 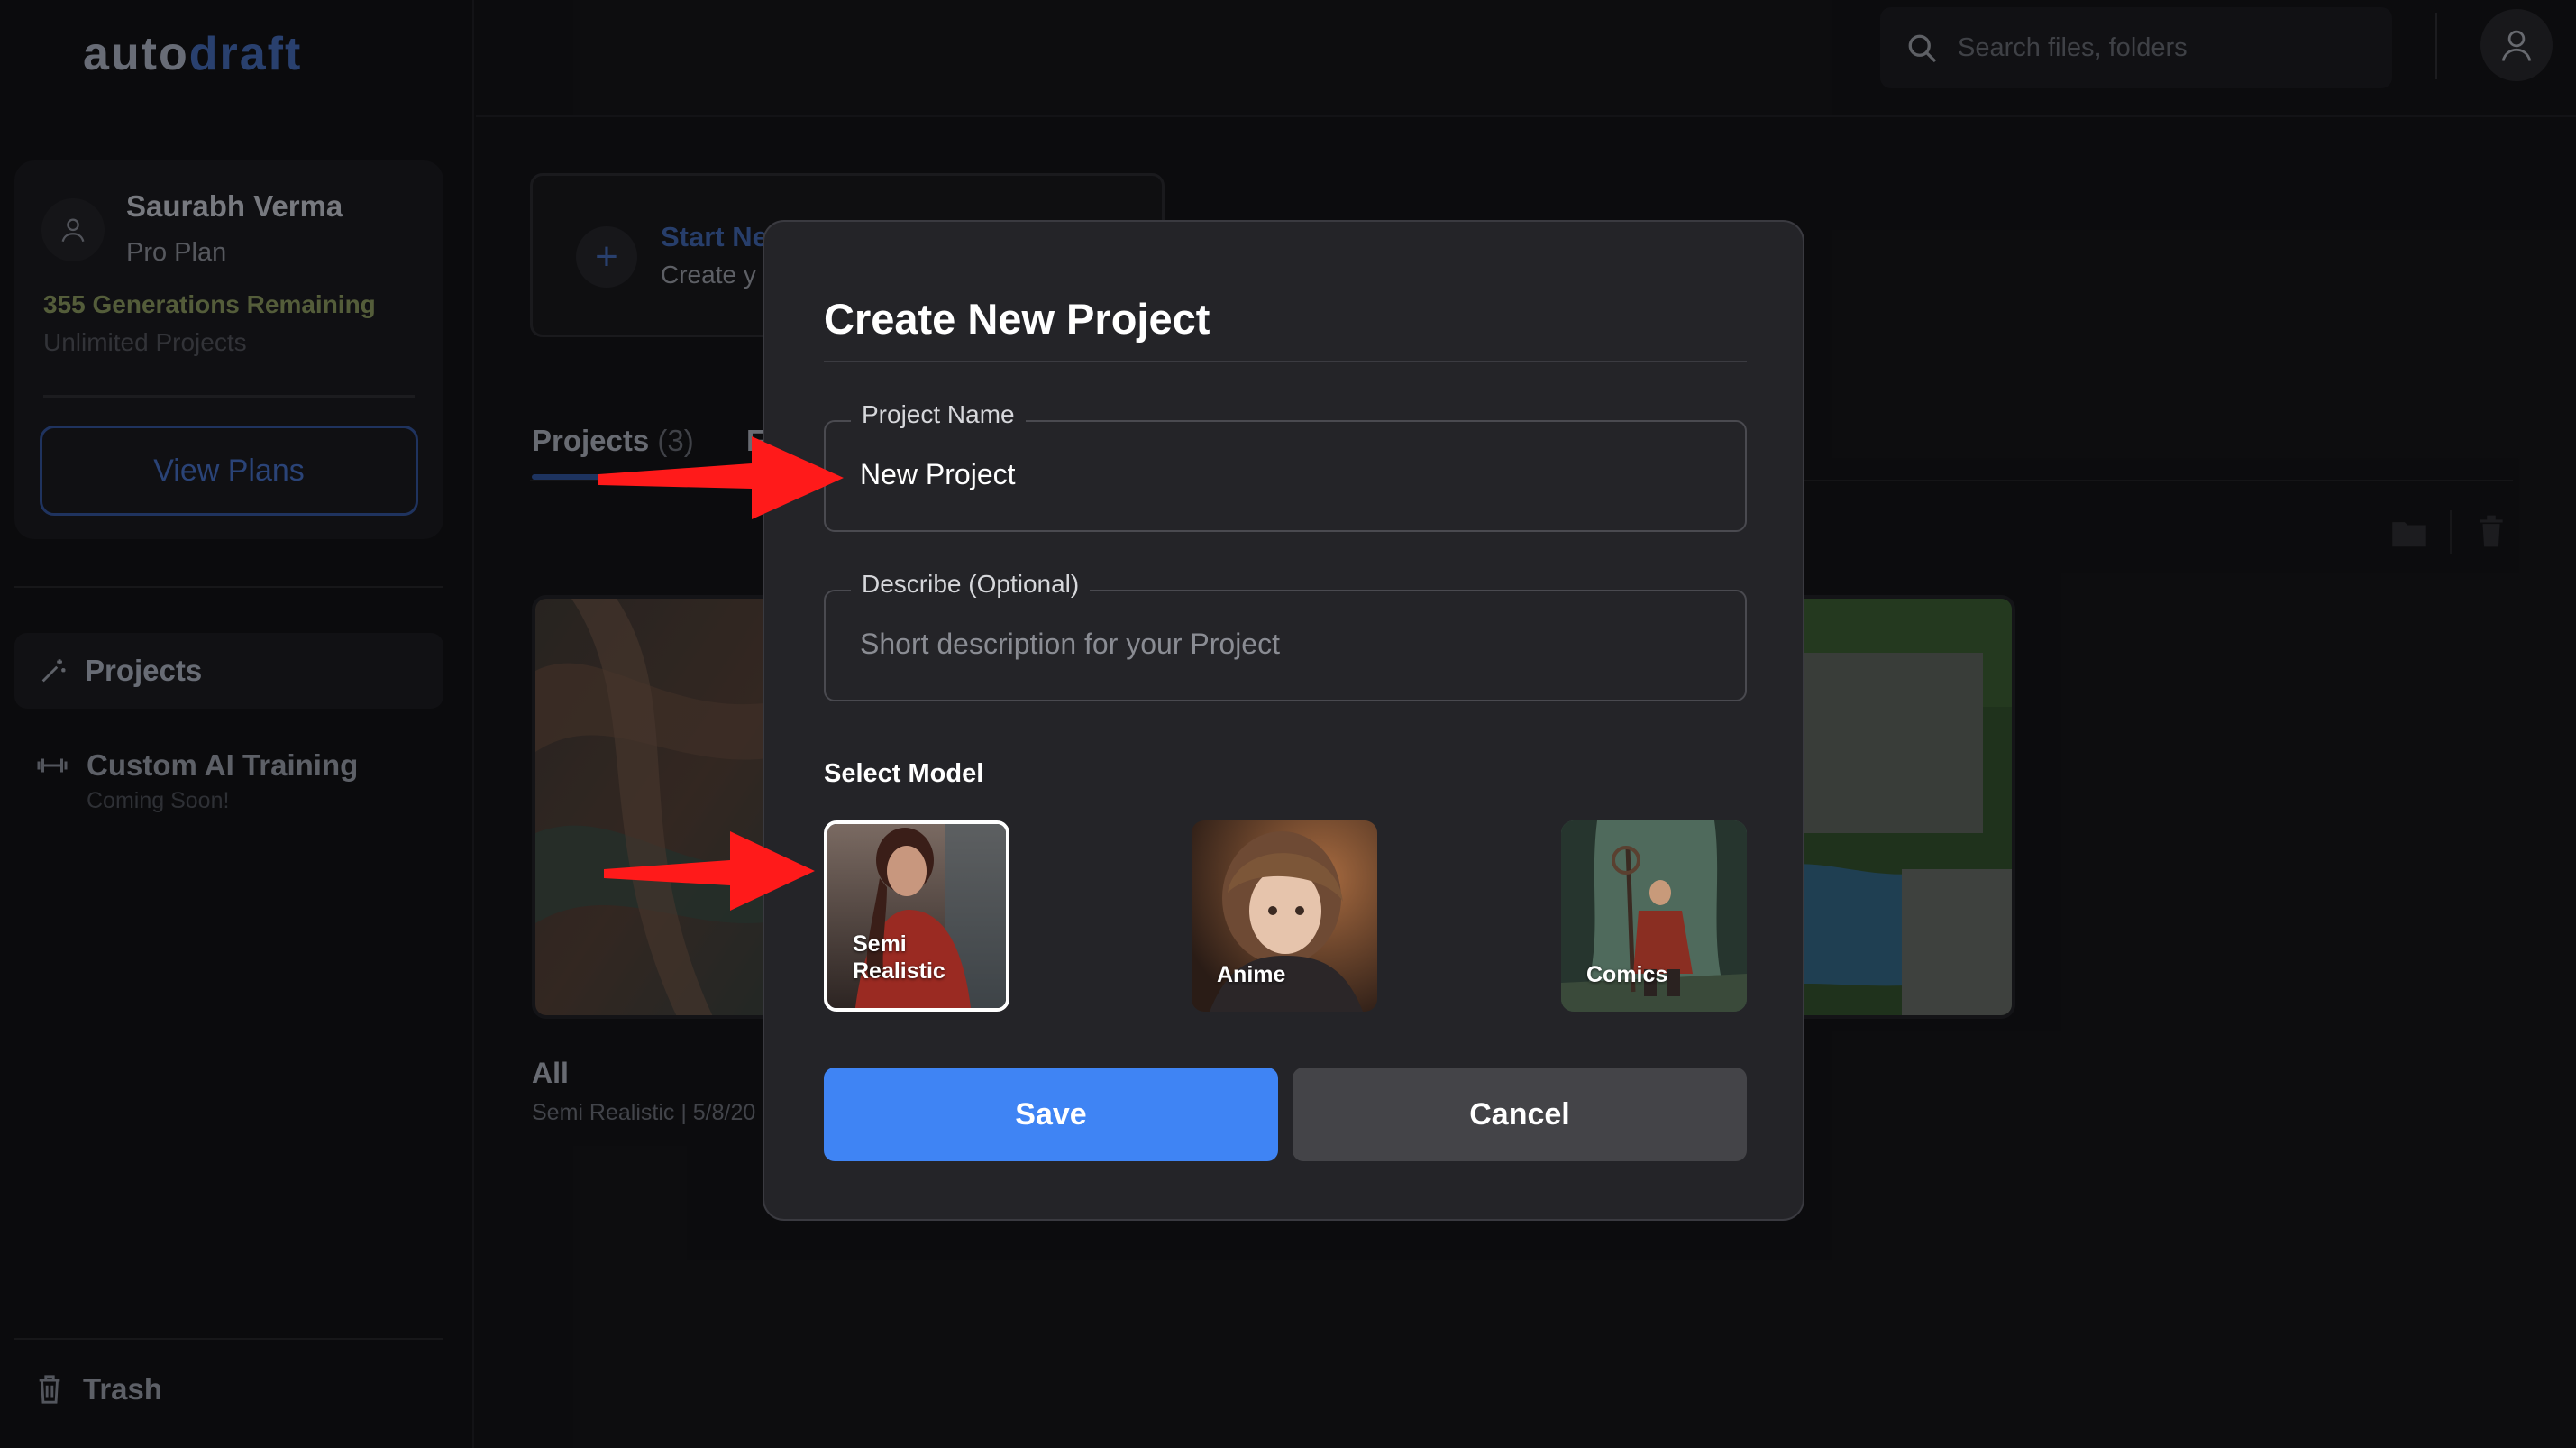 What do you see at coordinates (1627, 975) in the screenshot?
I see `model-label: Comics` at bounding box center [1627, 975].